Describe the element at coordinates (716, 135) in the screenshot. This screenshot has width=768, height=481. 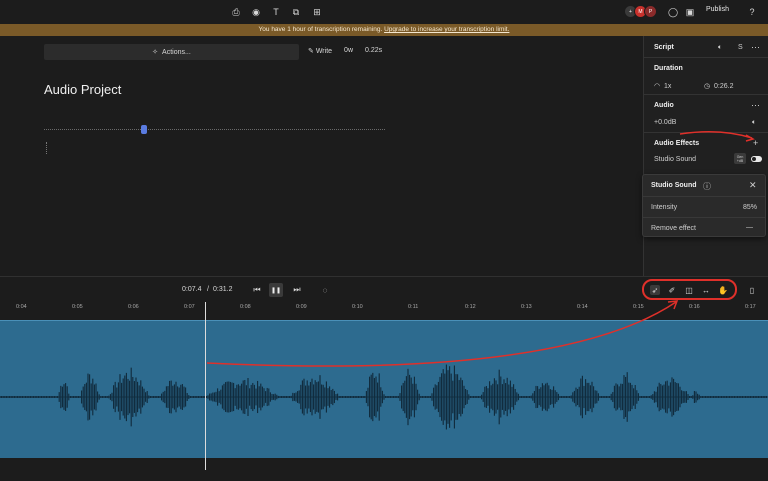
I see `annotation-arrow-effects` at that location.